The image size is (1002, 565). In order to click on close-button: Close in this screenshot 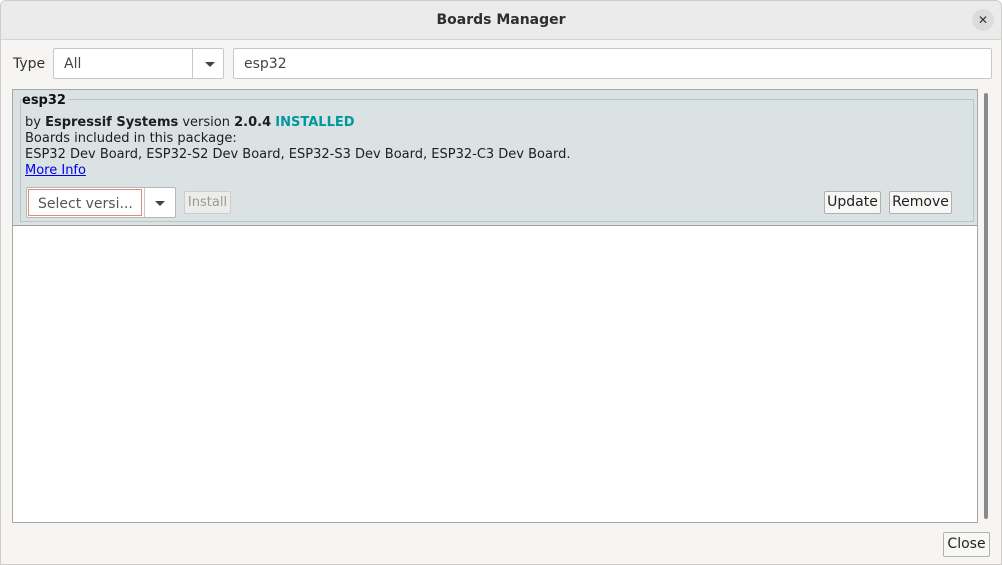, I will do `click(966, 544)`.